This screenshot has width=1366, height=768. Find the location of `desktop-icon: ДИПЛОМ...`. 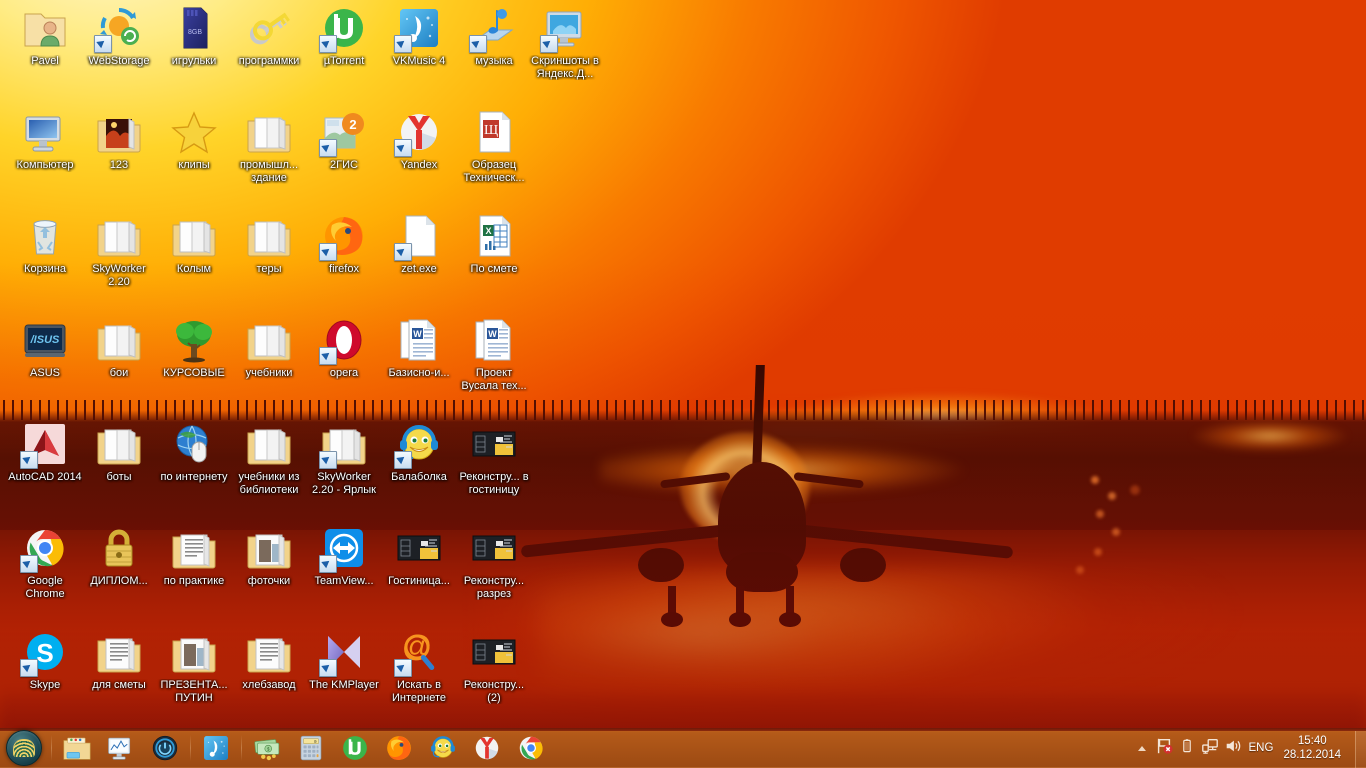

desktop-icon: ДИПЛОМ... is located at coordinates (119, 556).